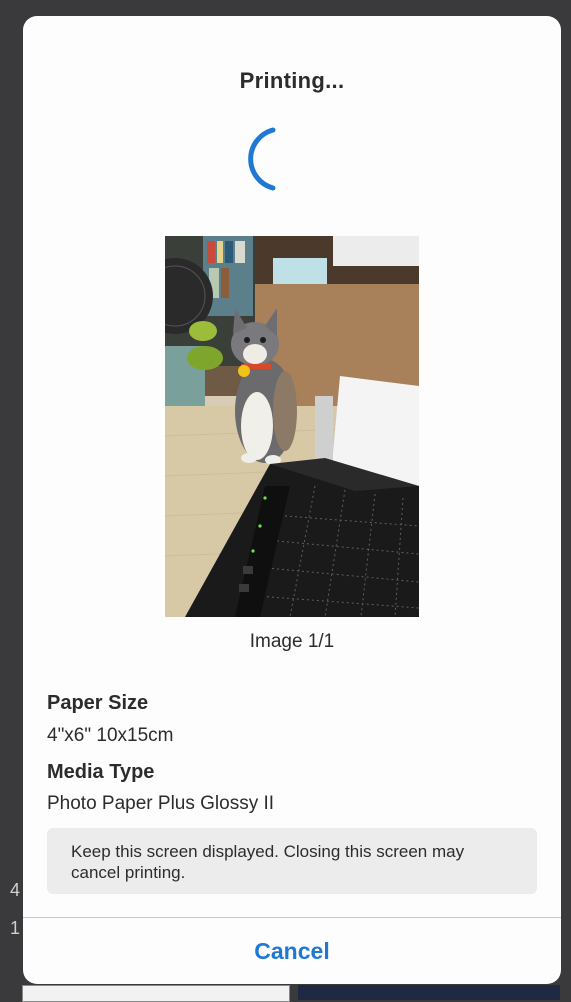 This screenshot has width=571, height=1002. Describe the element at coordinates (161, 803) in the screenshot. I see `media-type-value: Photo Paper Plus Glossy II` at that location.